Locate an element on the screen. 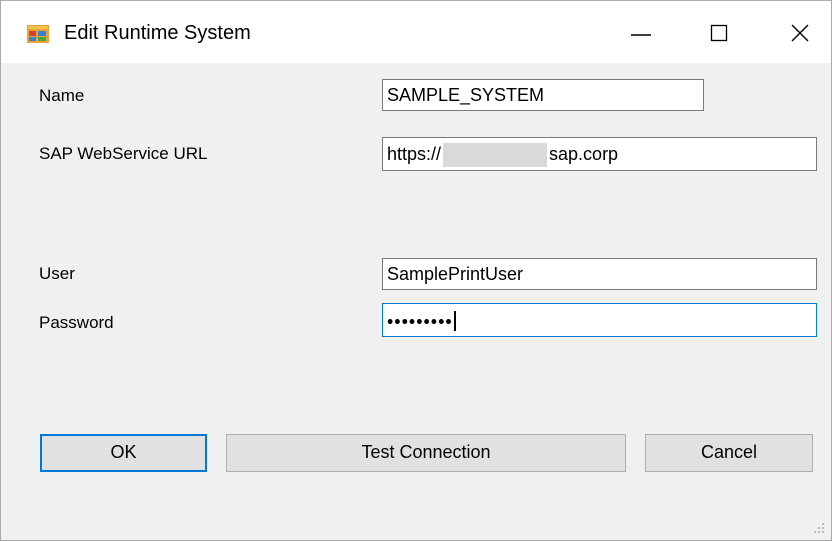  text-caret is located at coordinates (454, 321).